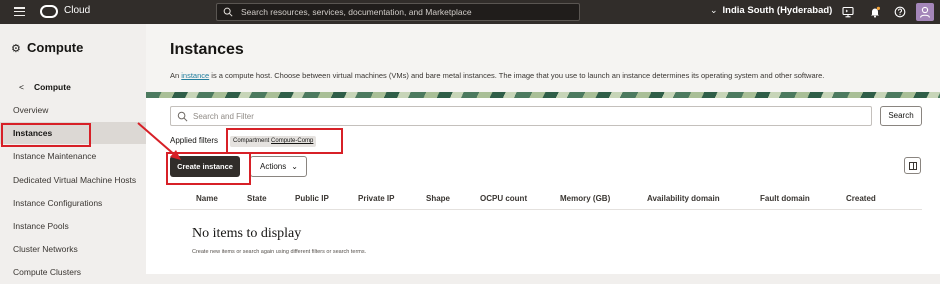 This screenshot has width=940, height=284. Describe the element at coordinates (52, 87) in the screenshot. I see `sidebar-back-label: Compute` at that location.